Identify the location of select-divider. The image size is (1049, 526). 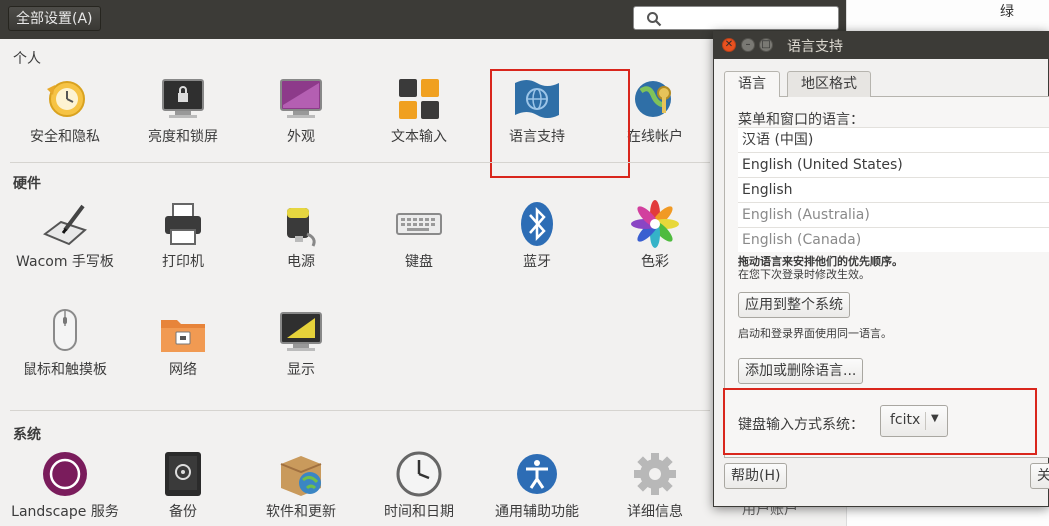
(925, 421).